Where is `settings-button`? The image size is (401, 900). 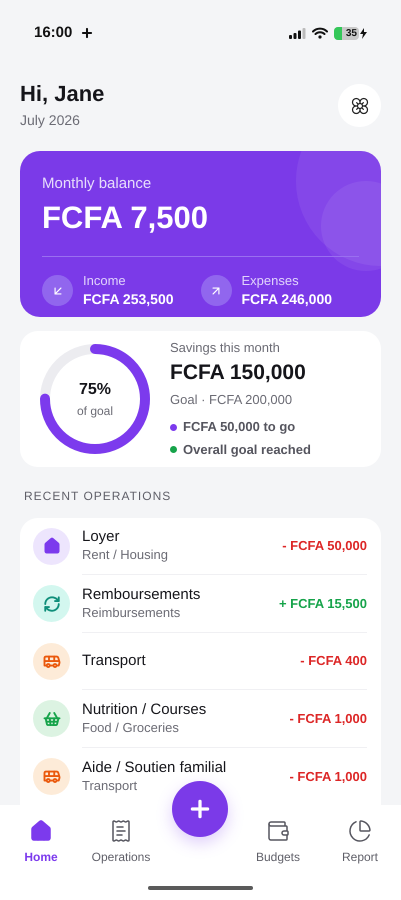 settings-button is located at coordinates (359, 105).